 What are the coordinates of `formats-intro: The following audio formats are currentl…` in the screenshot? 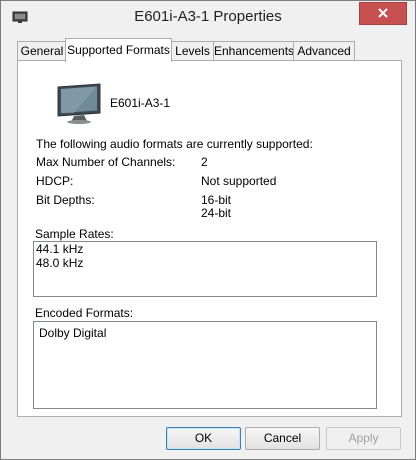 It's located at (174, 144).